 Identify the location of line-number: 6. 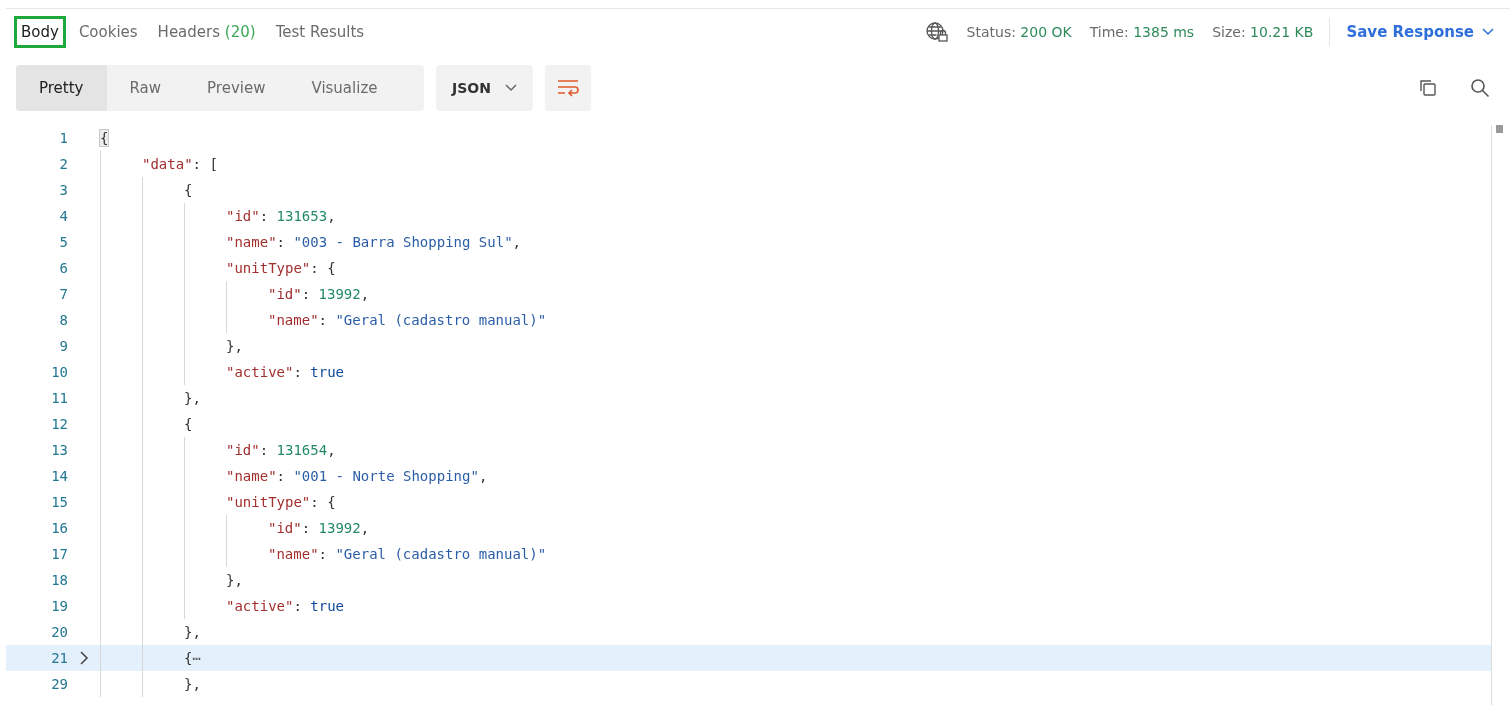
(63, 268).